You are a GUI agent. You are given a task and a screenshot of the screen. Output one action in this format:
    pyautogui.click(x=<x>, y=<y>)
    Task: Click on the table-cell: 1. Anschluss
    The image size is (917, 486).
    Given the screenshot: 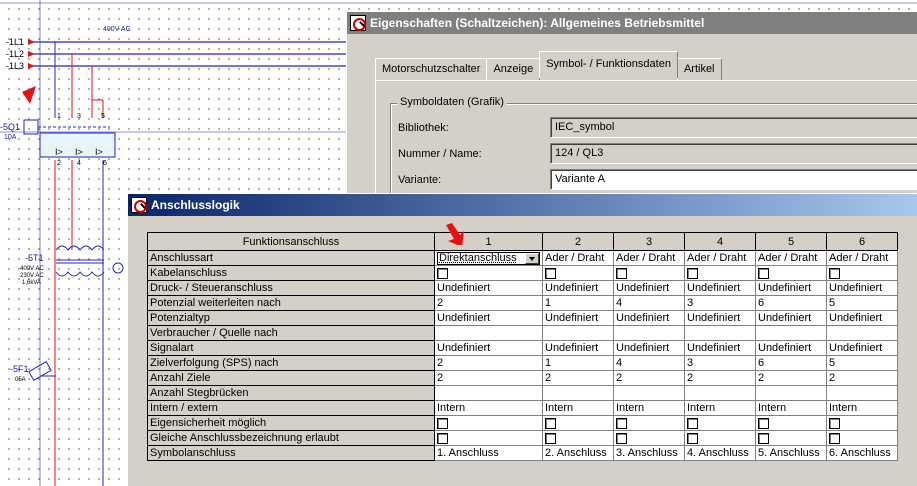 What is the action you would take?
    pyautogui.click(x=489, y=453)
    